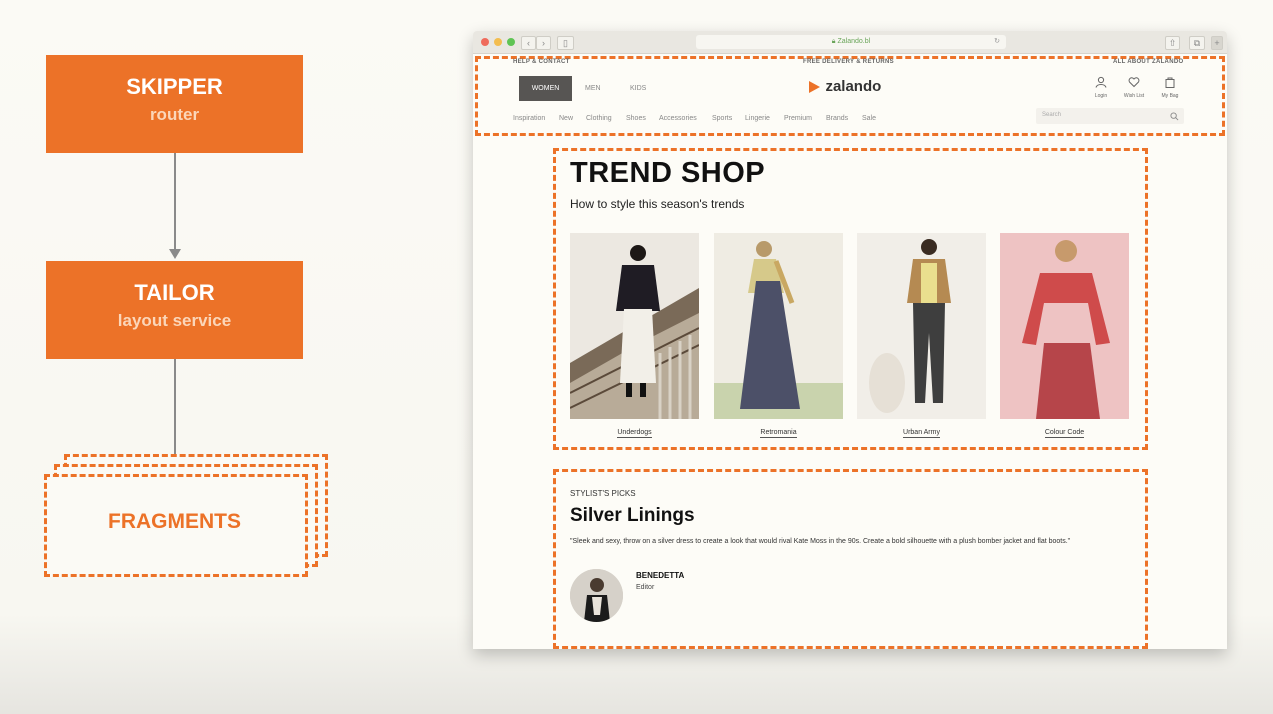 The width and height of the screenshot is (1273, 714). Describe the element at coordinates (660, 575) in the screenshot. I see `editor-name: BENEDETTA` at that location.